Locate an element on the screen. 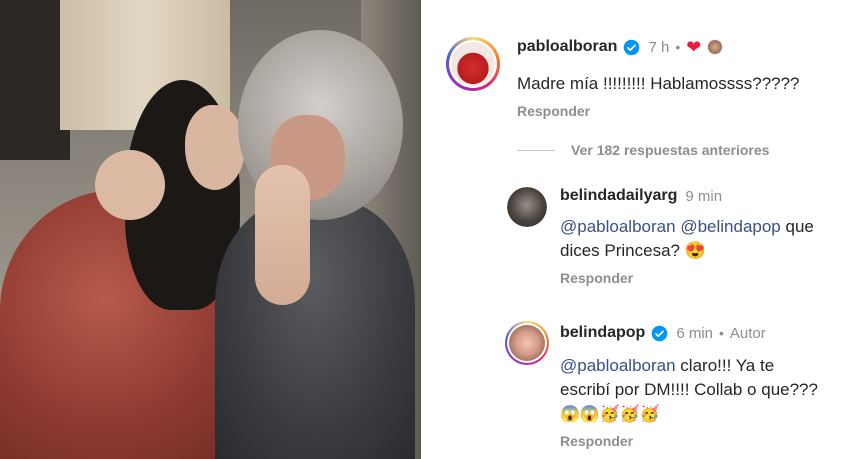  username-pabloalboran: pabloalboran is located at coordinates (567, 47).